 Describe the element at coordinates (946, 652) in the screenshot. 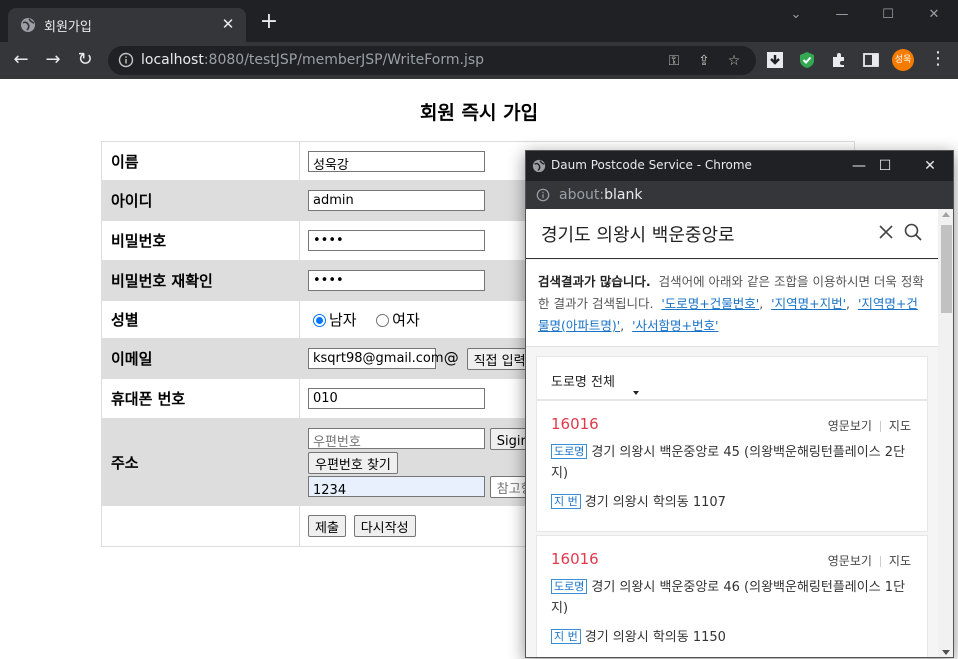

I see `scroll-down-arrow-icon` at that location.